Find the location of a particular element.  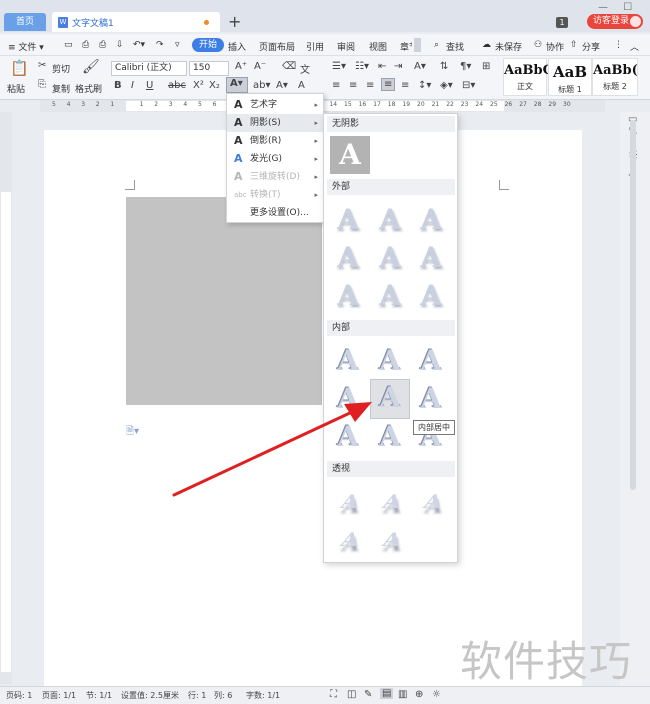

tab-start: 开始 is located at coordinates (208, 45).